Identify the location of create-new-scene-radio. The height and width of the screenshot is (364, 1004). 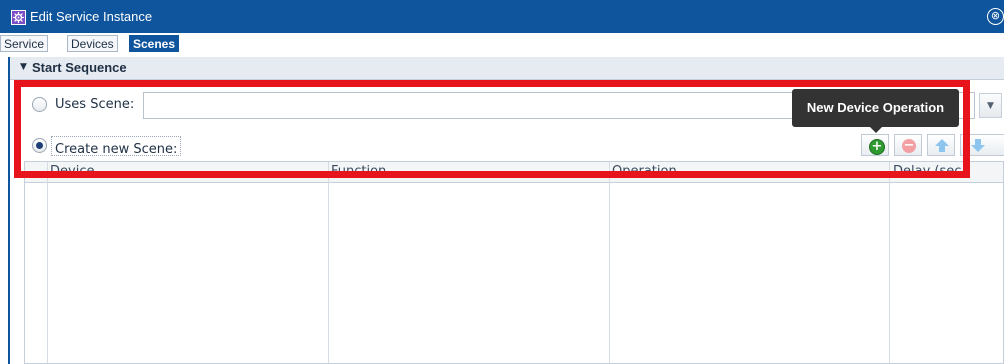
(39, 145).